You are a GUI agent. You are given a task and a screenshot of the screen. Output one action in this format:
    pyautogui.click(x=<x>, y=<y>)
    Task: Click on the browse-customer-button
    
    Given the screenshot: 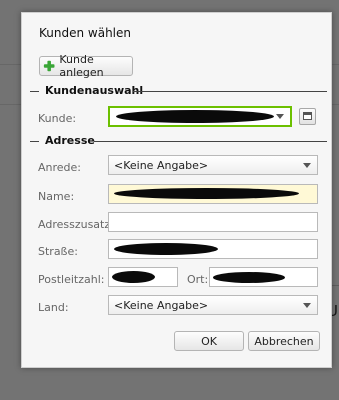 What is the action you would take?
    pyautogui.click(x=307, y=116)
    